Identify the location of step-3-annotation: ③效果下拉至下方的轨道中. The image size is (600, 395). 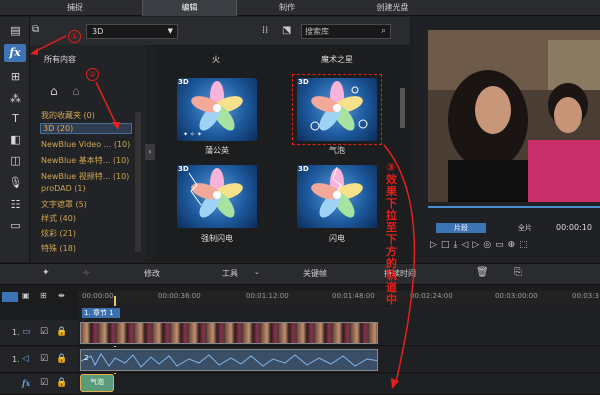
(391, 233).